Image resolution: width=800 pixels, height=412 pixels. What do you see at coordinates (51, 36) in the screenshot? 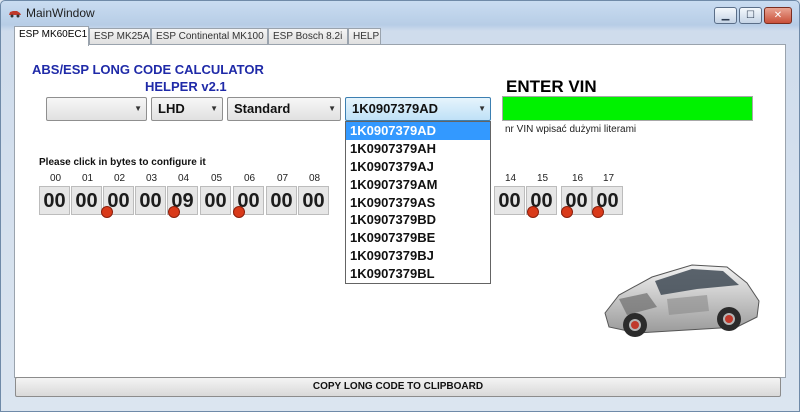
I see `tab-esp-mk60ec1: ESP MK60EC1` at bounding box center [51, 36].